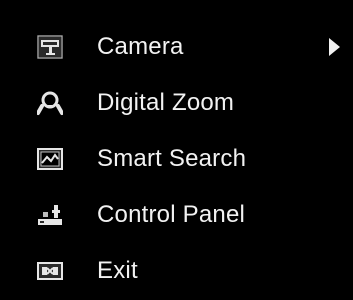 The width and height of the screenshot is (353, 300). What do you see at coordinates (50, 159) in the screenshot?
I see `smart-search-icon` at bounding box center [50, 159].